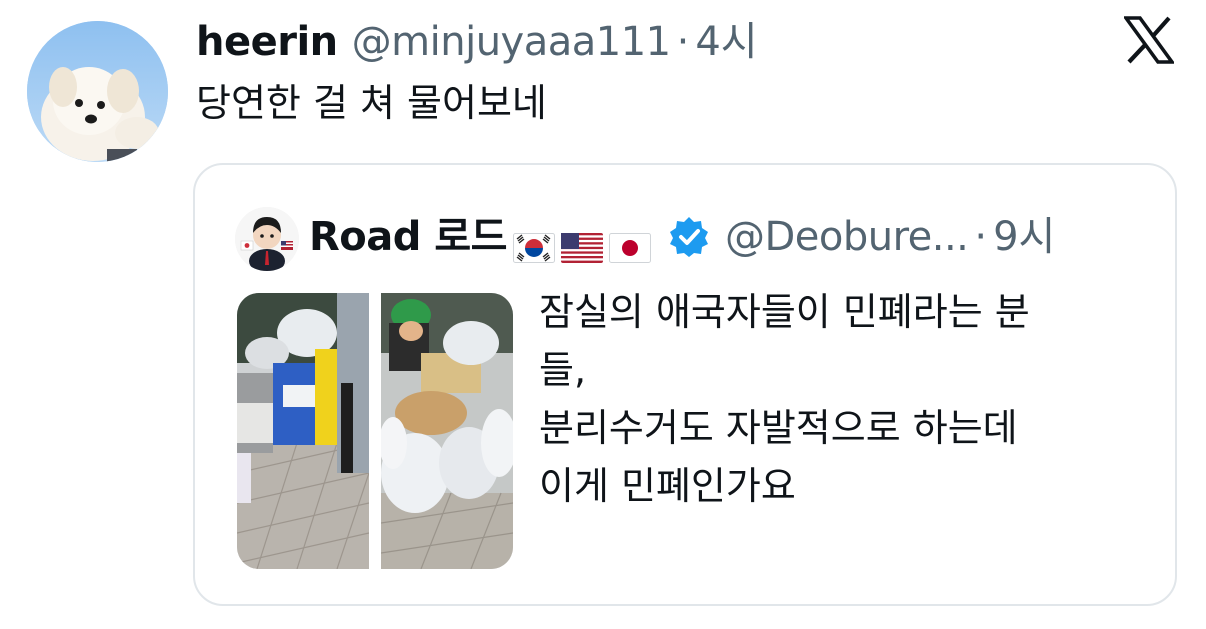 This screenshot has height=629, width=1206. What do you see at coordinates (303, 431) in the screenshot?
I see `photo-recycling-boxes` at bounding box center [303, 431].